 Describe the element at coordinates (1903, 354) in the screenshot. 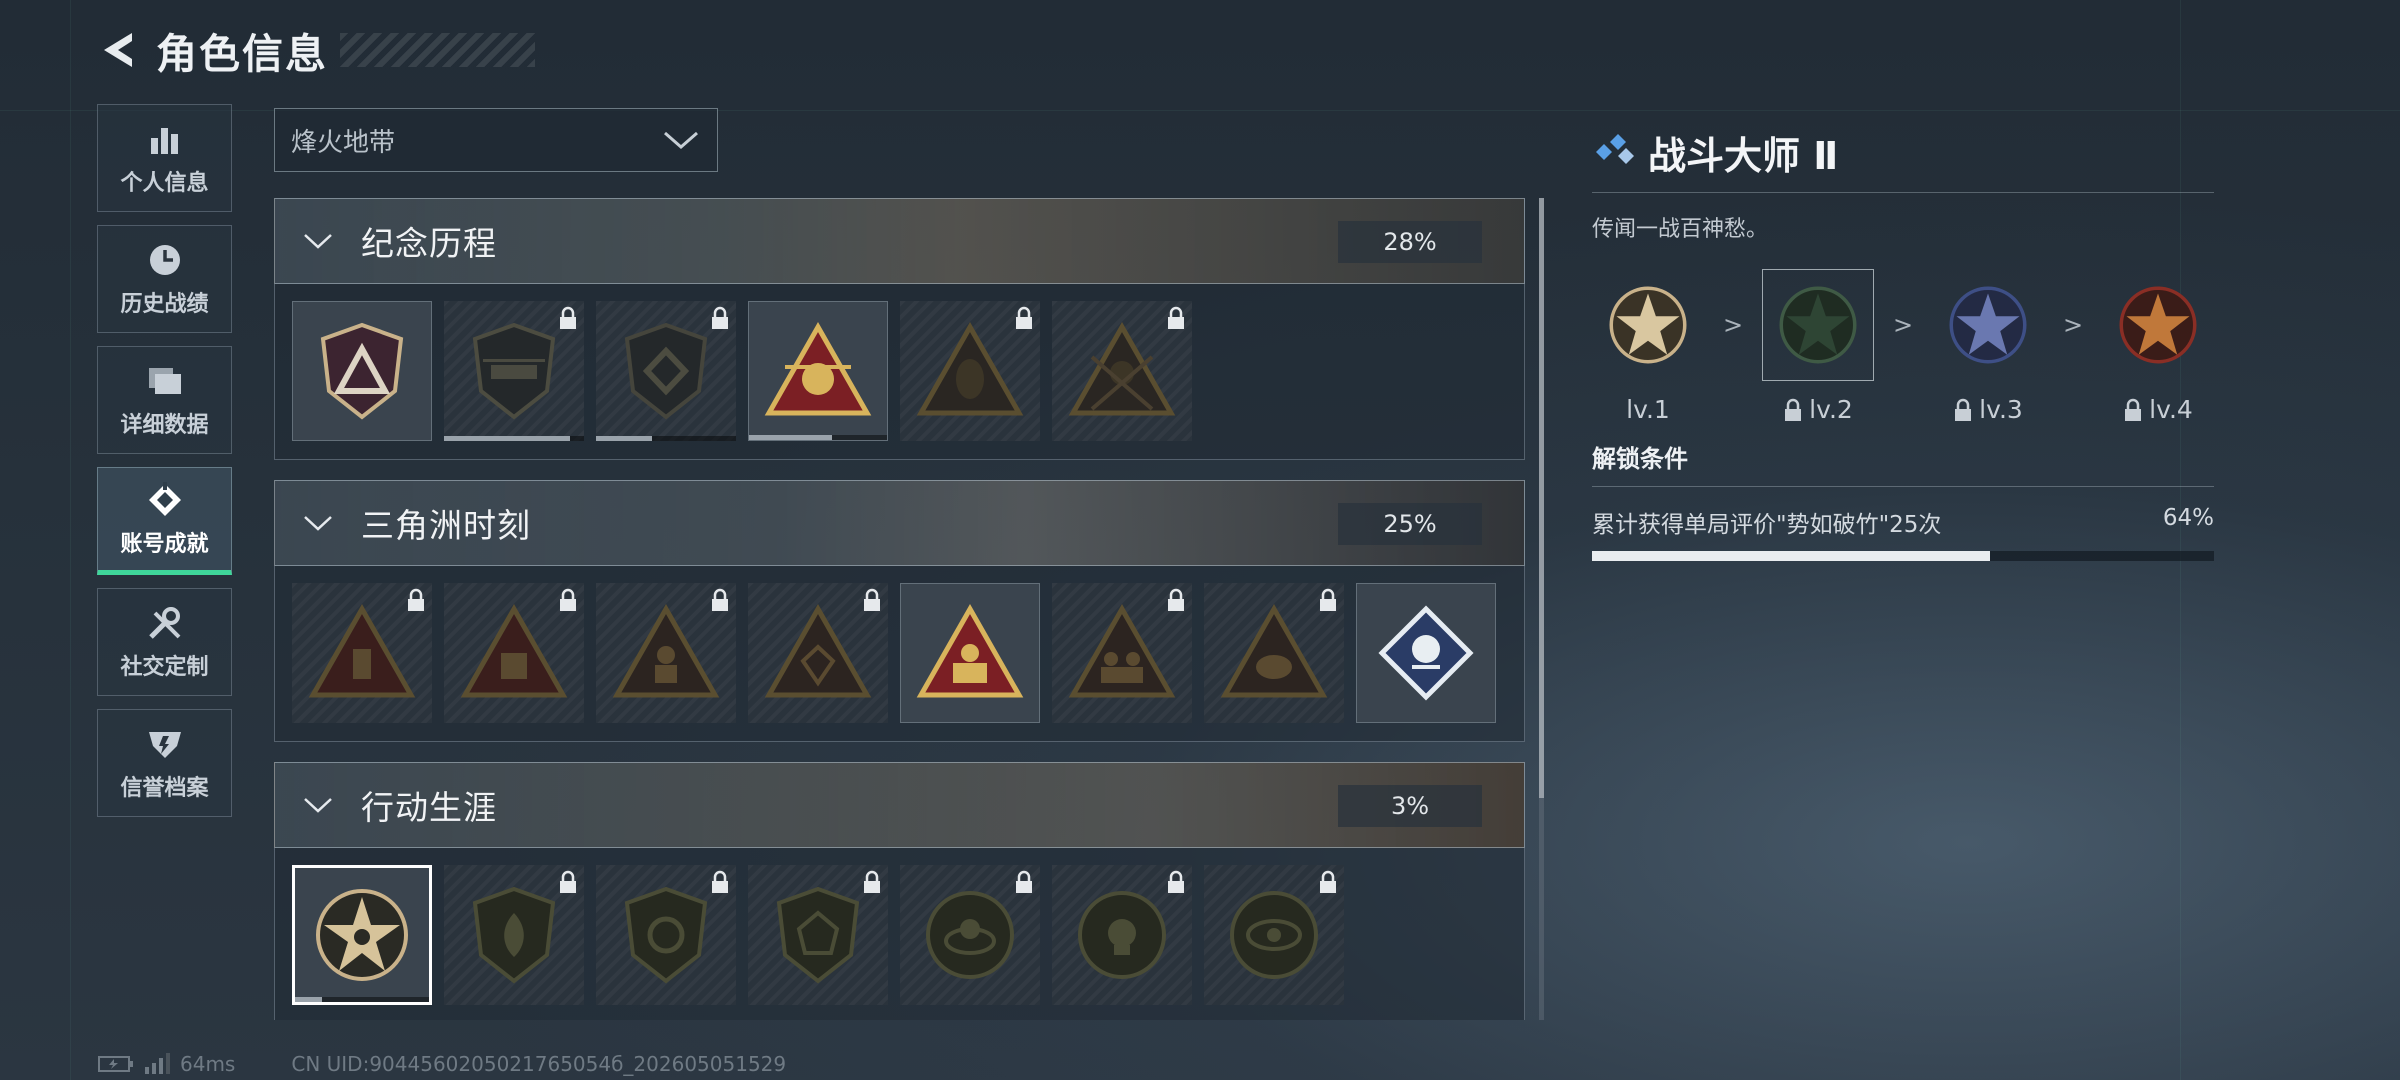

I see `level-progression: lv.1 > lv.2 > lv.3 > lv.4` at that location.